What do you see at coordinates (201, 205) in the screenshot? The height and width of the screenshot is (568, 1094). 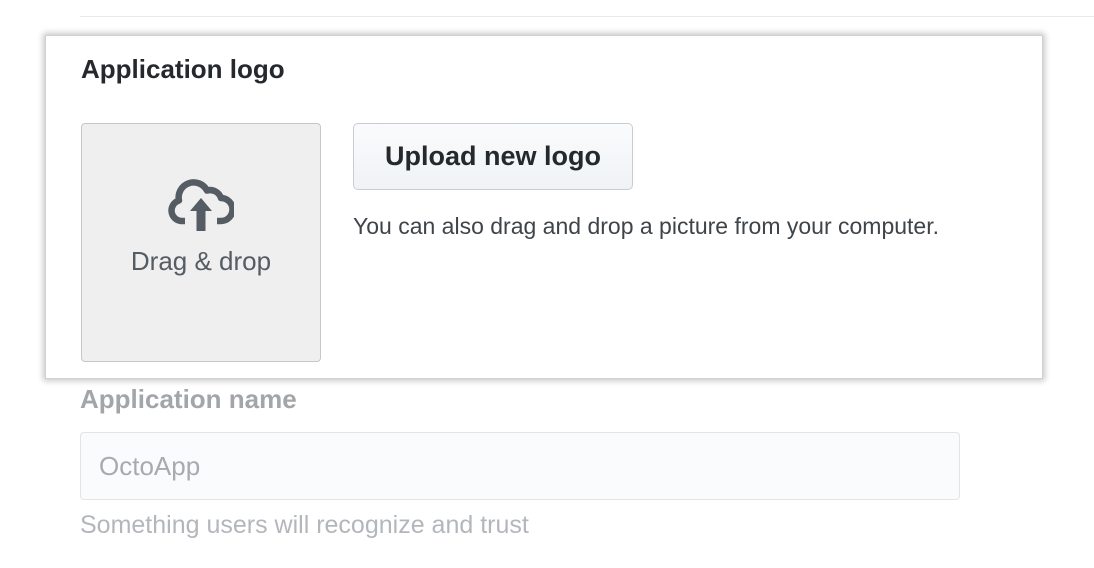 I see `upload-cloud-icon` at bounding box center [201, 205].